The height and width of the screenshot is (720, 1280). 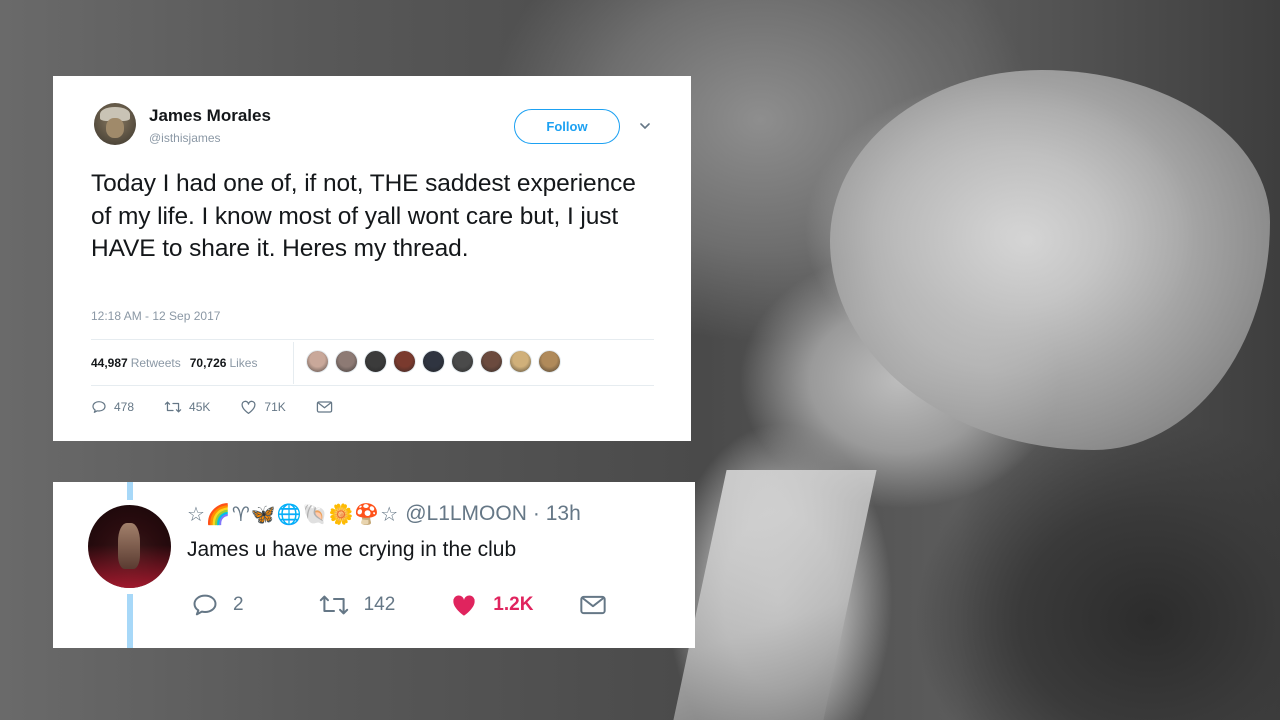 What do you see at coordinates (263, 407) in the screenshot?
I see `like-action: 71K` at bounding box center [263, 407].